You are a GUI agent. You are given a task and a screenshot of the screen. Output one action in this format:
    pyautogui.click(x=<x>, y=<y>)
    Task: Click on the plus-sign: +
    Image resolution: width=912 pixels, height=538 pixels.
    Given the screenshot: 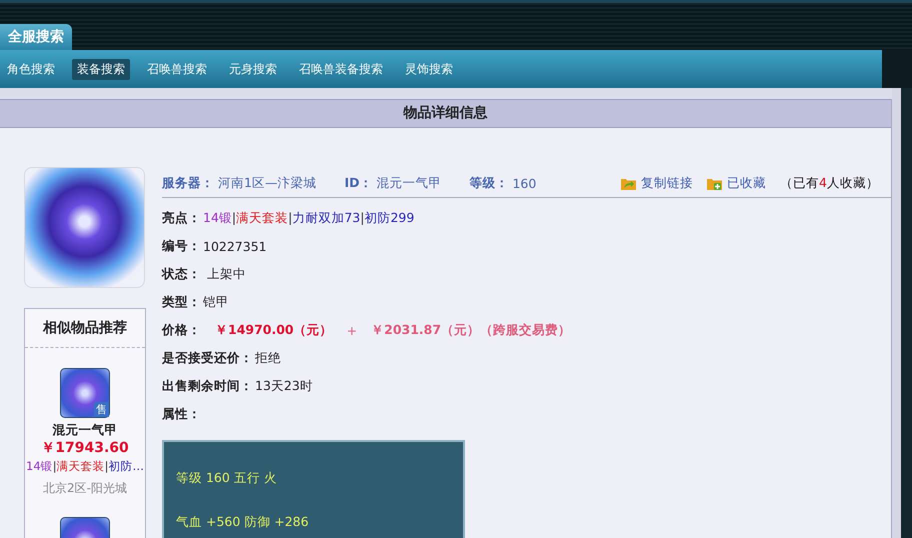 What is the action you would take?
    pyautogui.click(x=352, y=330)
    